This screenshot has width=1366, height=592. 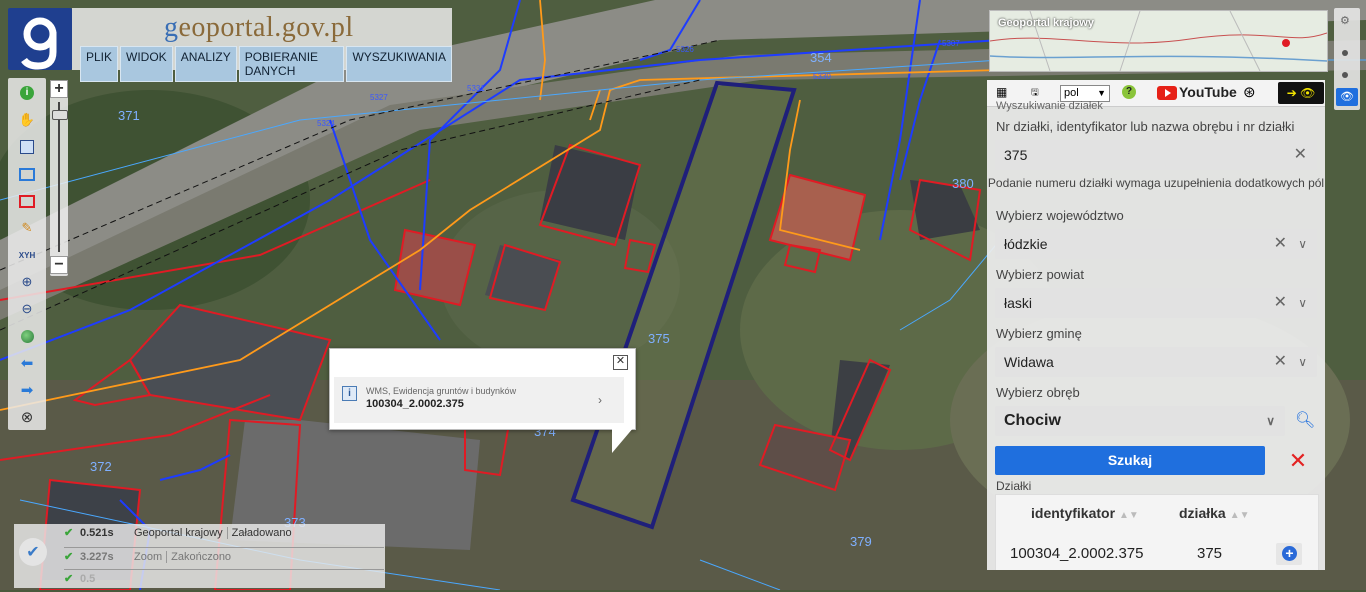 What do you see at coordinates (1040, 274) in the screenshot?
I see `county-label: Wybierz powiat` at bounding box center [1040, 274].